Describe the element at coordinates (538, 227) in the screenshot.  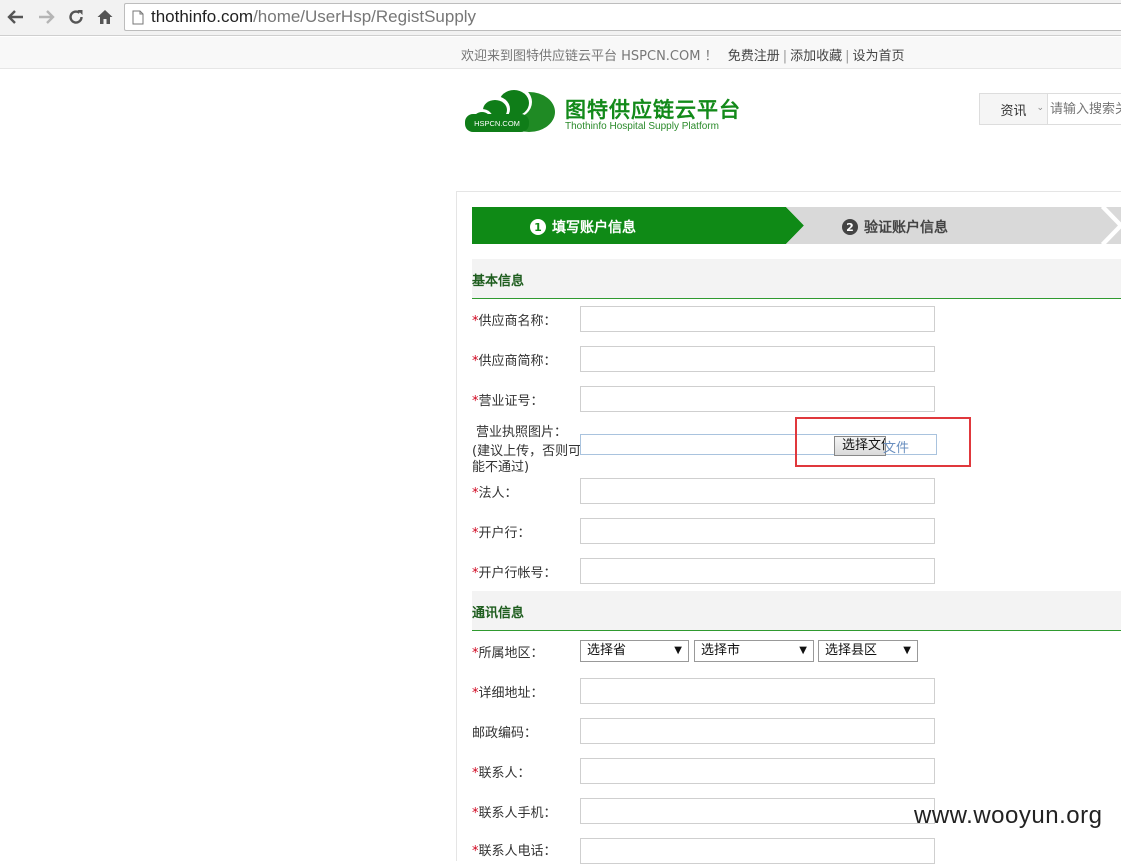
I see `step-1-number: 1` at that location.